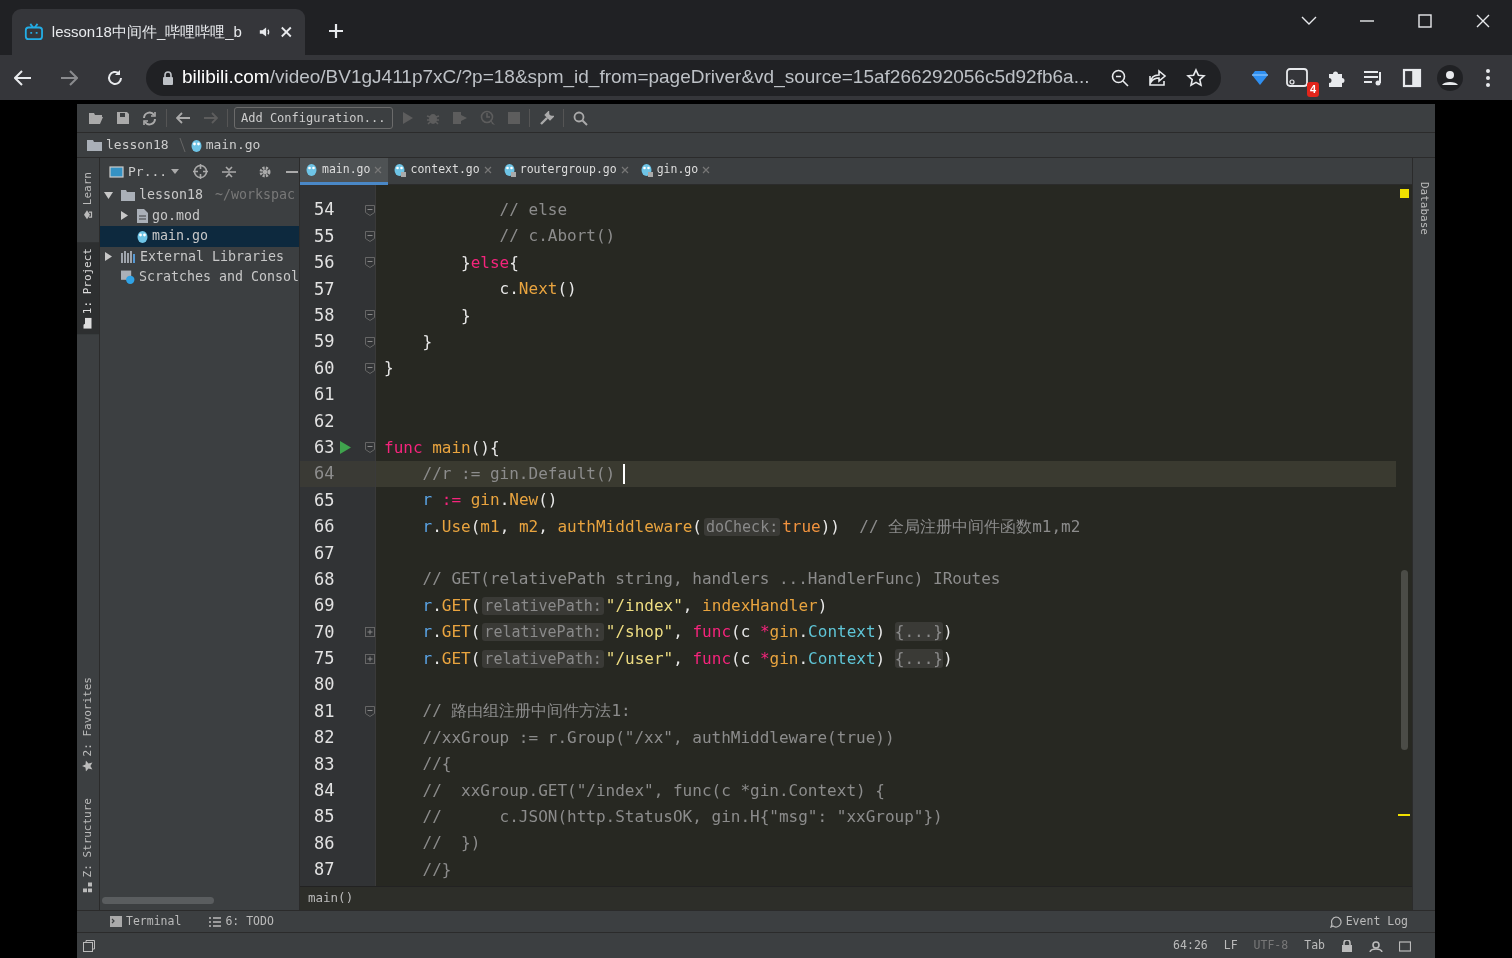 The image size is (1512, 958). What do you see at coordinates (210, 118) in the screenshot?
I see `forward-arrow-icon` at bounding box center [210, 118].